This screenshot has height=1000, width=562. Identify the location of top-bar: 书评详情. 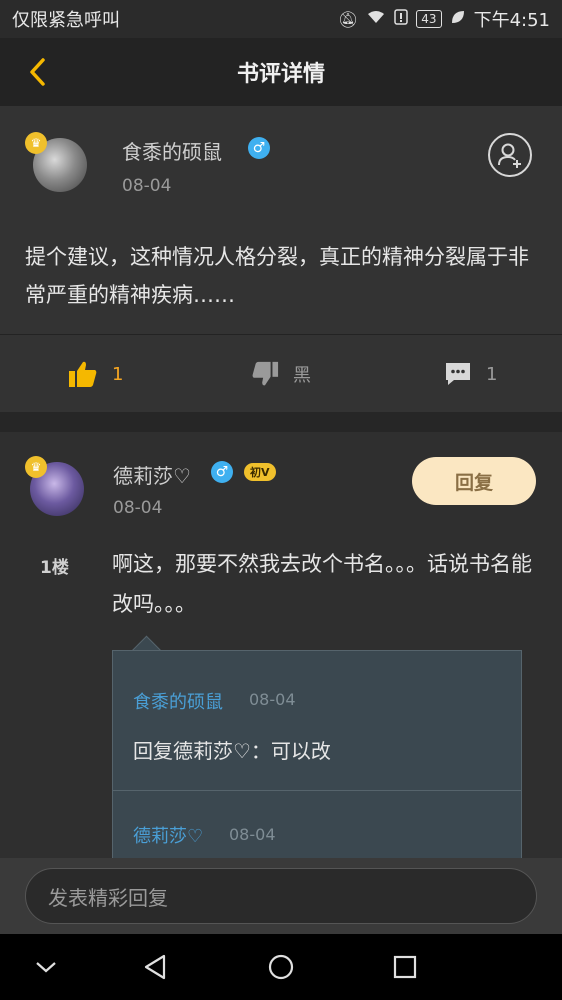
(281, 72).